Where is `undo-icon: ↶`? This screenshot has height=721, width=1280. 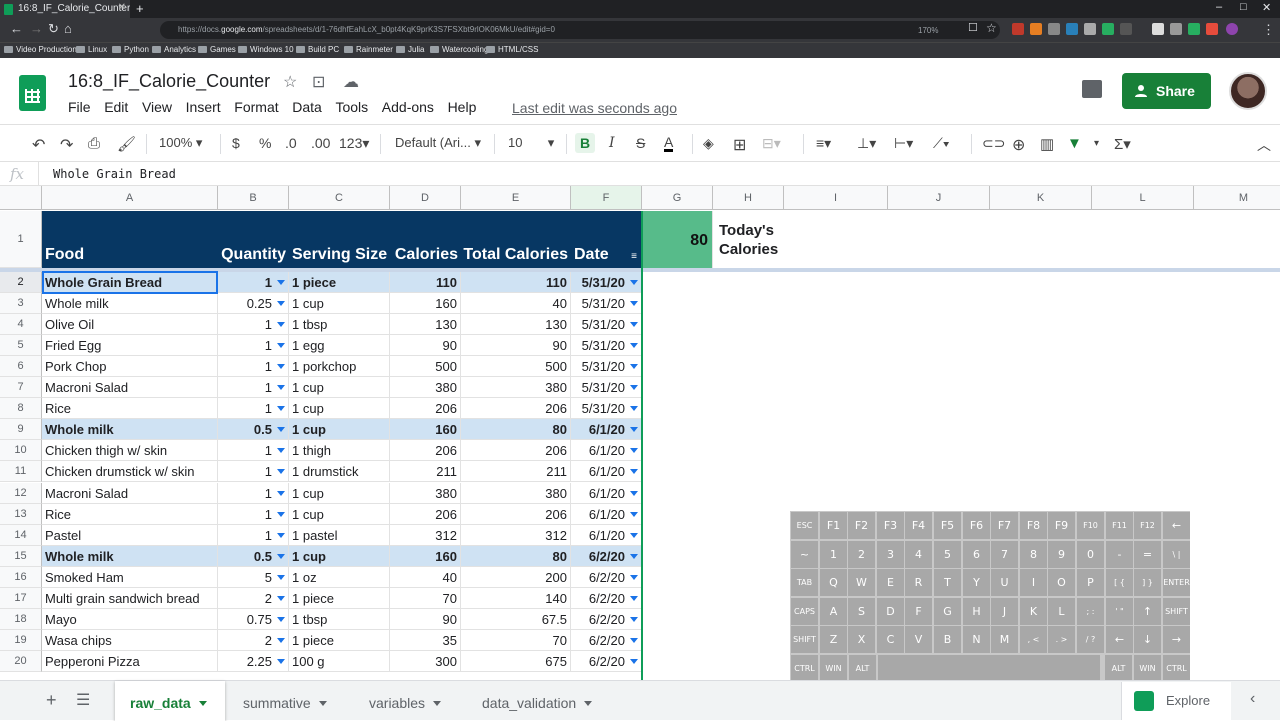
undo-icon: ↶ is located at coordinates (38, 145).